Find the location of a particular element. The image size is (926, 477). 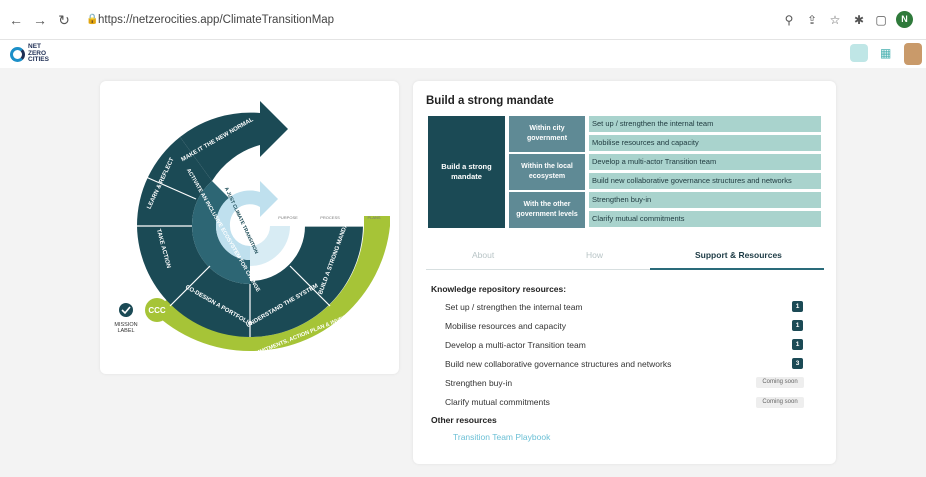

group-other-government: With the other government levels is located at coordinates (547, 210).